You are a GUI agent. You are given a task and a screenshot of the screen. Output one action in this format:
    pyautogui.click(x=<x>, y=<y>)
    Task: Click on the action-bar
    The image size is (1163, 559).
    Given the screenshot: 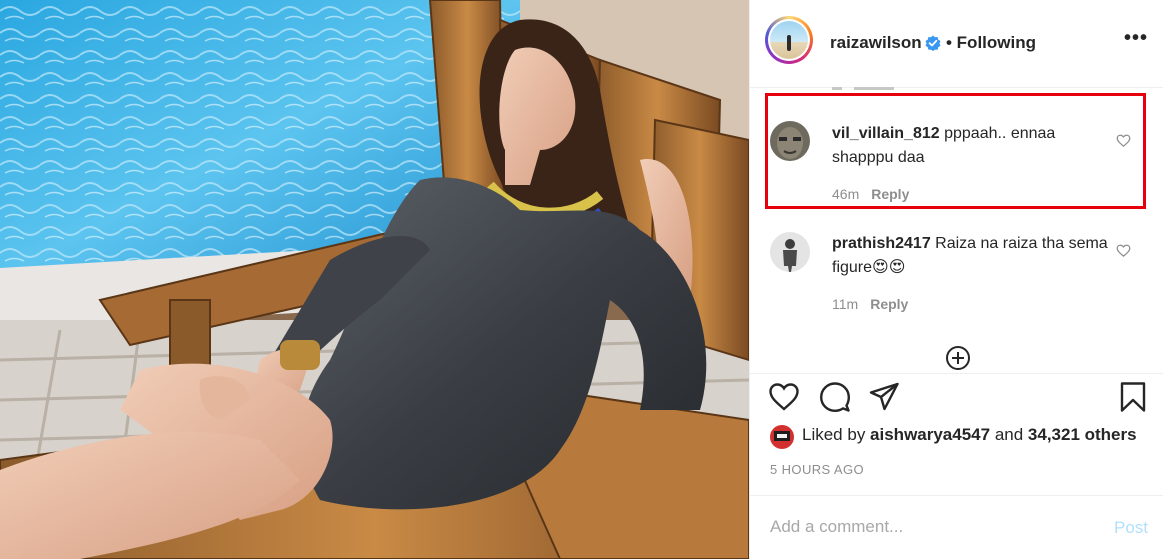 What is the action you would take?
    pyautogui.click(x=956, y=392)
    